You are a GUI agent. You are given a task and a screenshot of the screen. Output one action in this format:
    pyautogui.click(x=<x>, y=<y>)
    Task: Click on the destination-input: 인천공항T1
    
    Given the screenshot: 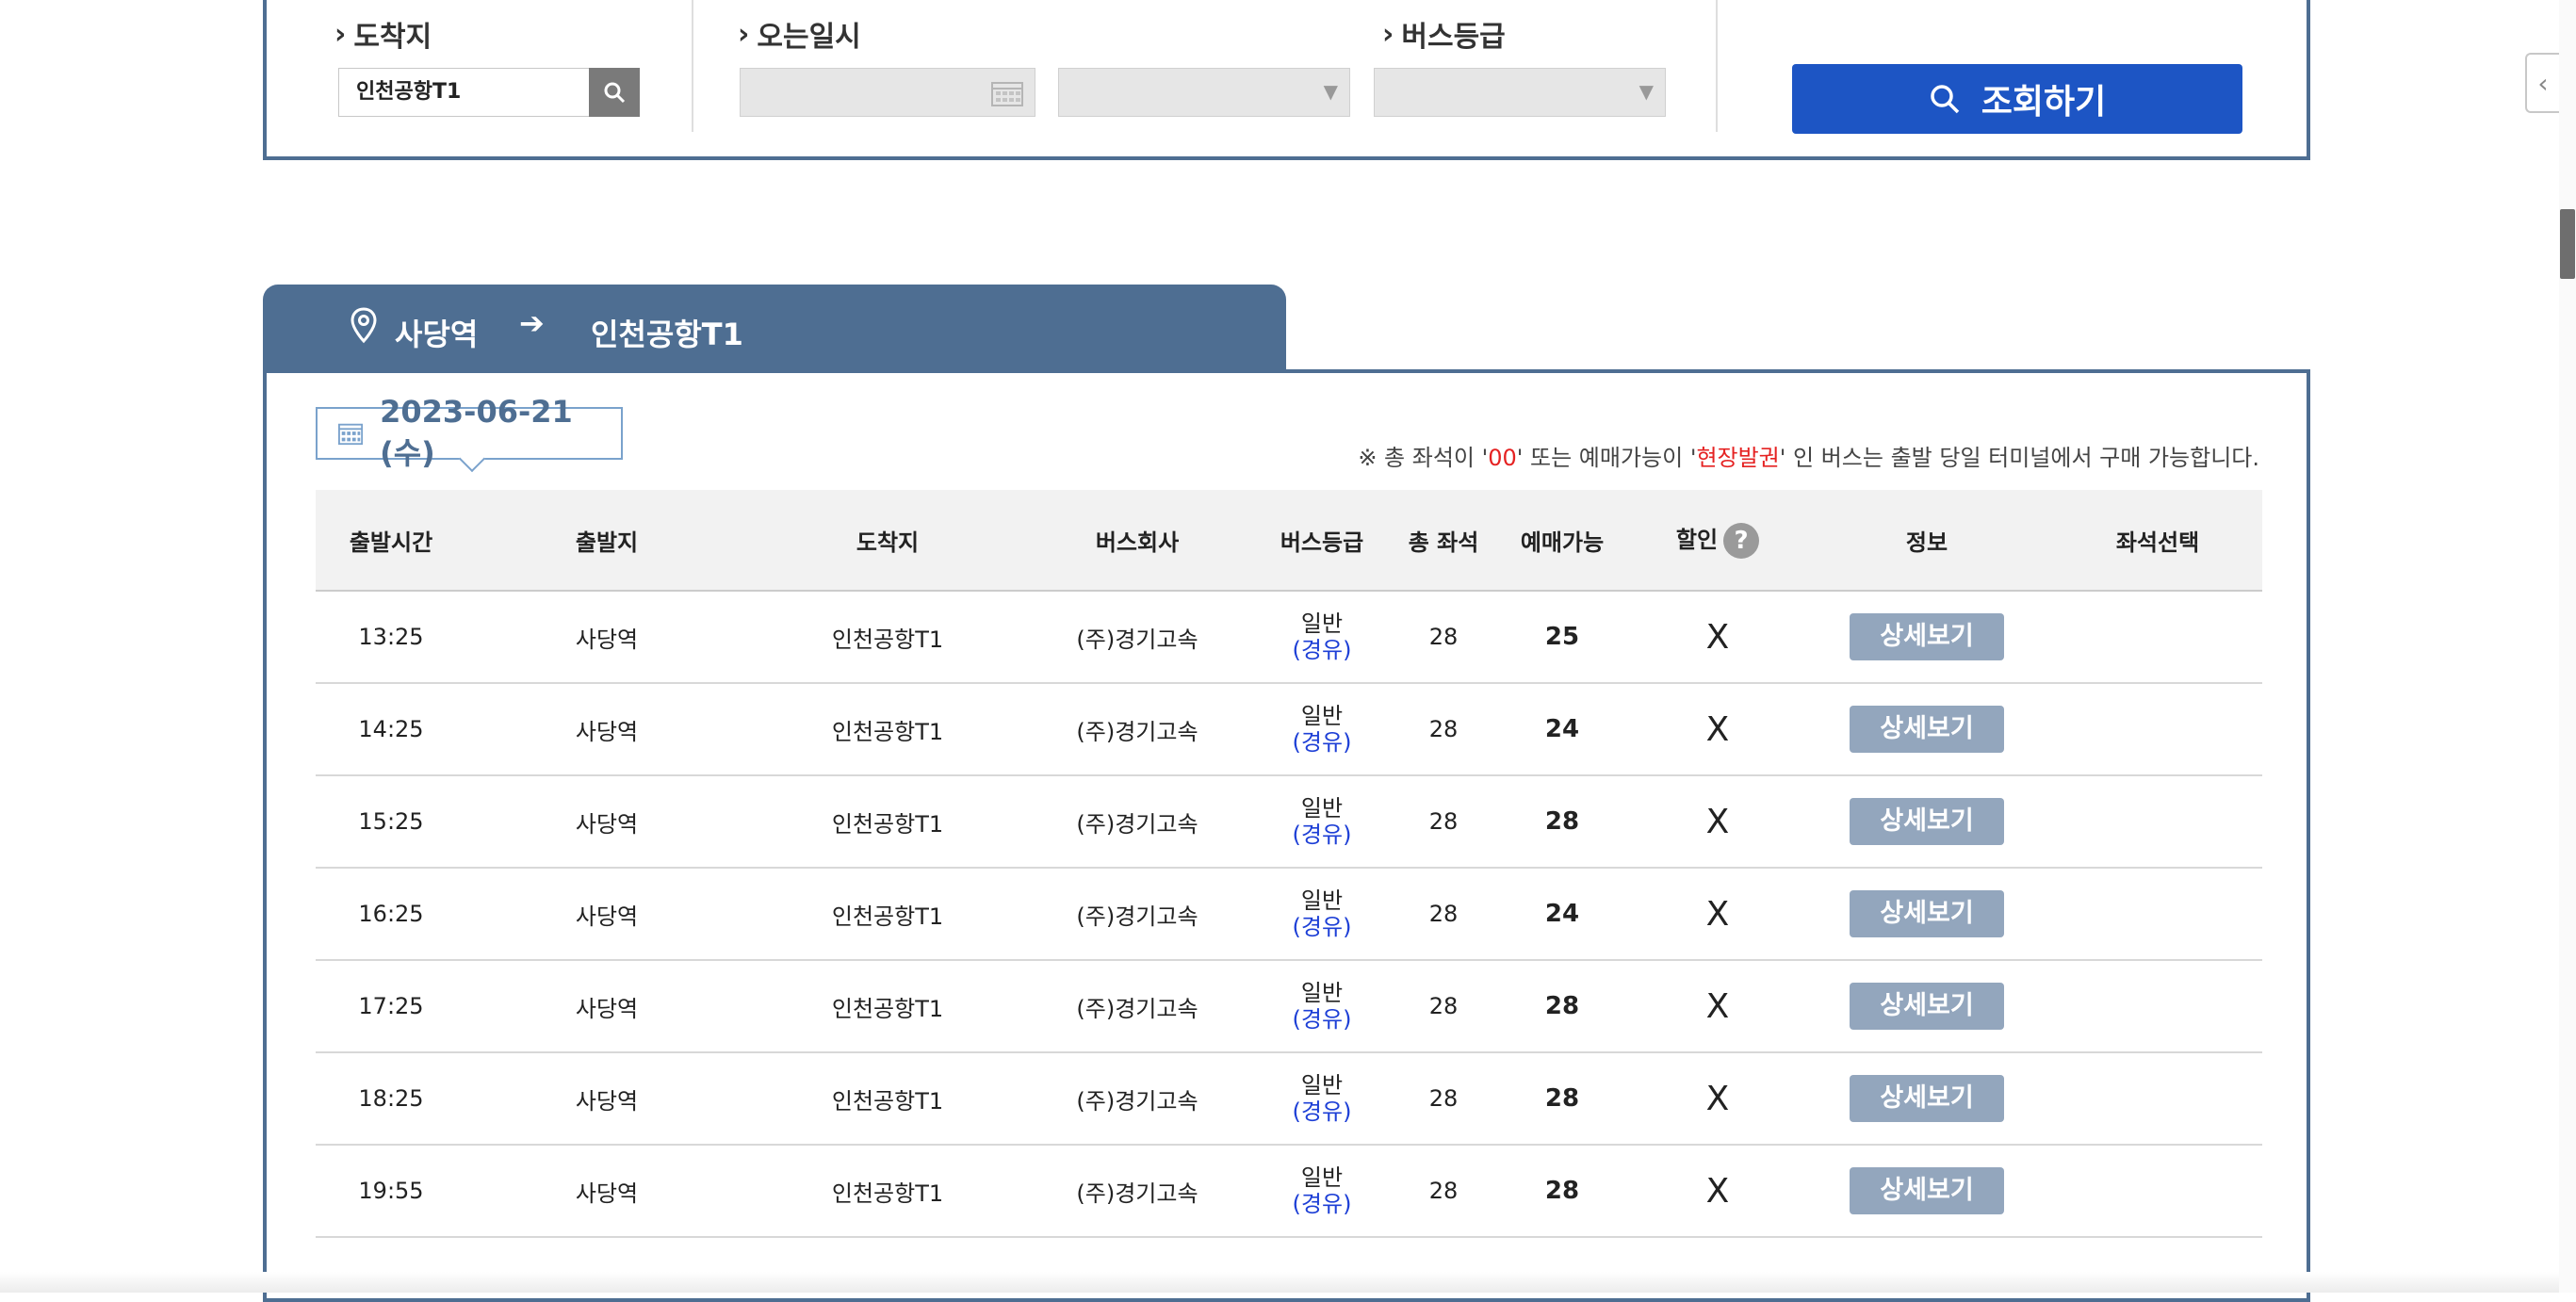 What is the action you would take?
    pyautogui.click(x=464, y=93)
    